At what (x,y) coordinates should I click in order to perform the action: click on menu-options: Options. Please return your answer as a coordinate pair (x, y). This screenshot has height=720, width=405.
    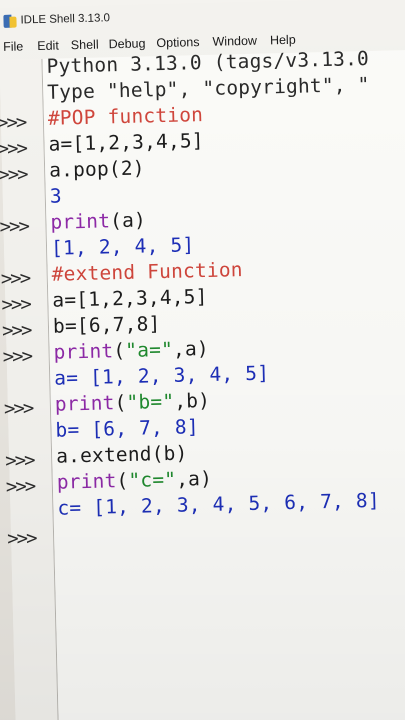
    Looking at the image, I should click on (177, 42).